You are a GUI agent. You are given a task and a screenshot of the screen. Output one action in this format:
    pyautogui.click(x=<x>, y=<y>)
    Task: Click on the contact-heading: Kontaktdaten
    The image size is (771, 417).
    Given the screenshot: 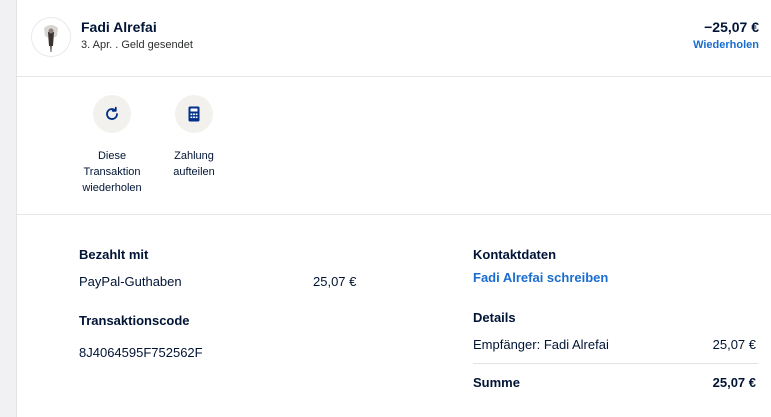 What is the action you would take?
    pyautogui.click(x=515, y=254)
    